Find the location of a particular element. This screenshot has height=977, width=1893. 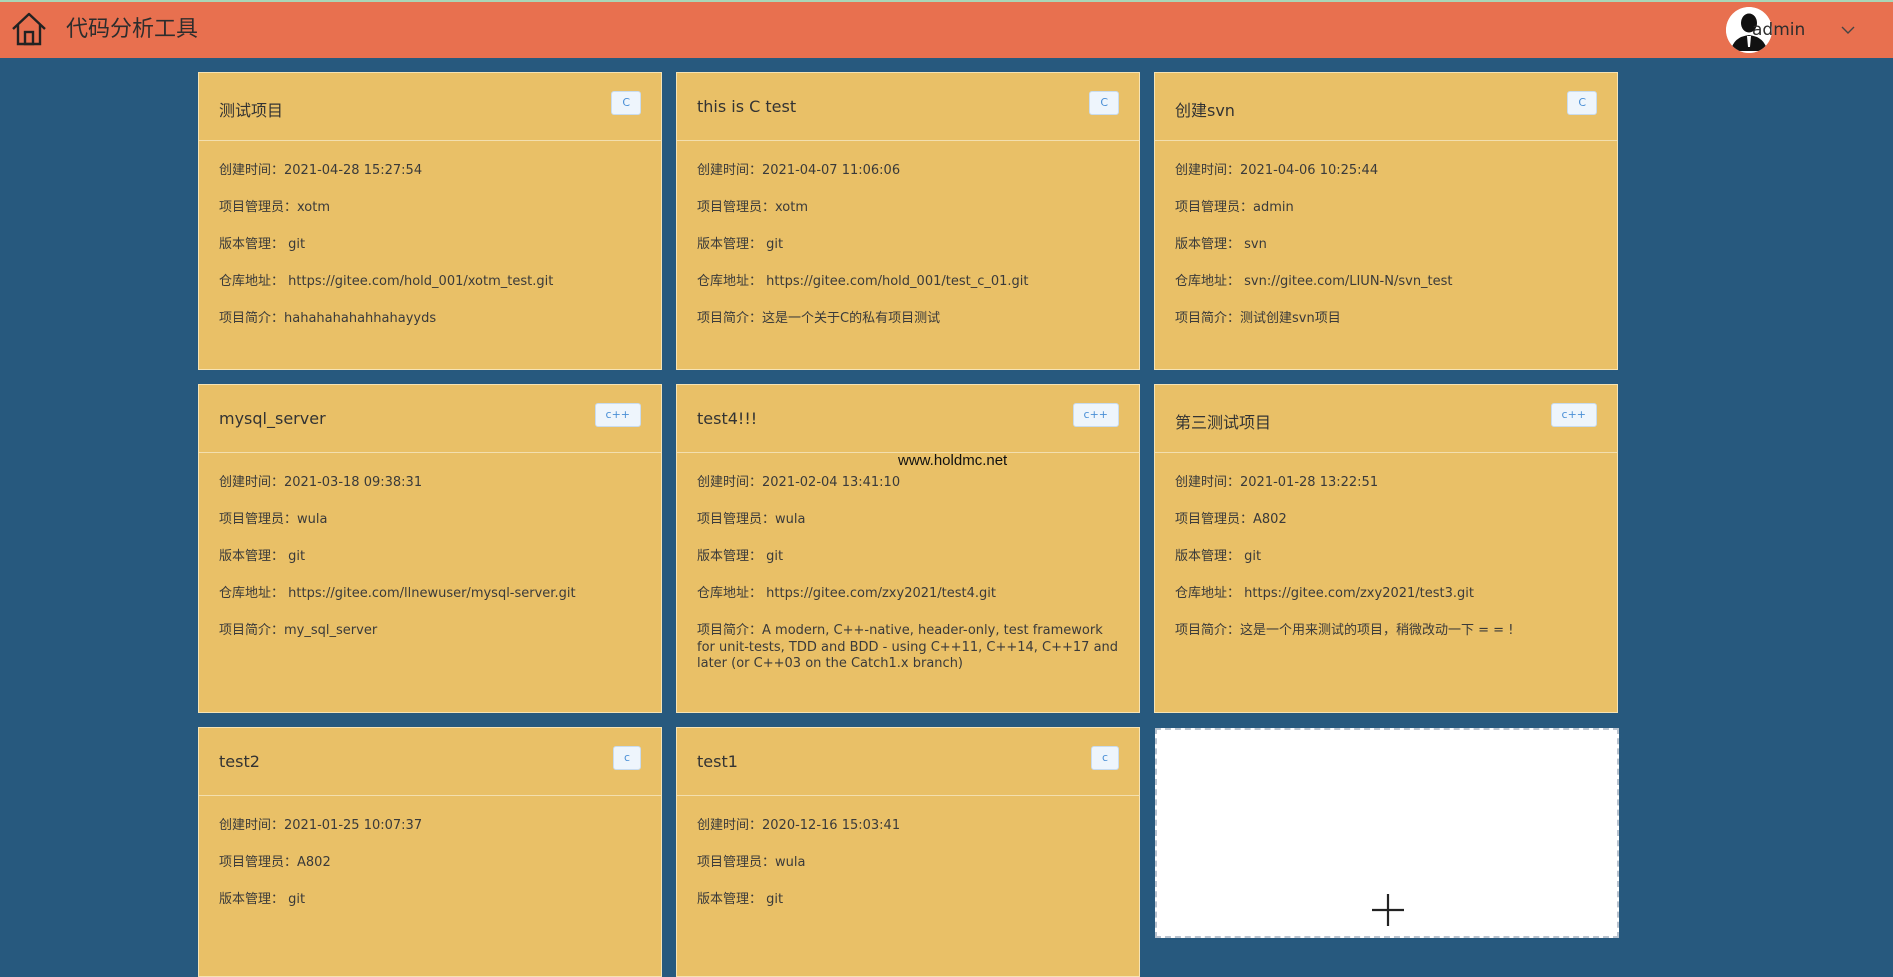

field-value: https://gitee.com/hold_001/xotm_test.git is located at coordinates (421, 281).